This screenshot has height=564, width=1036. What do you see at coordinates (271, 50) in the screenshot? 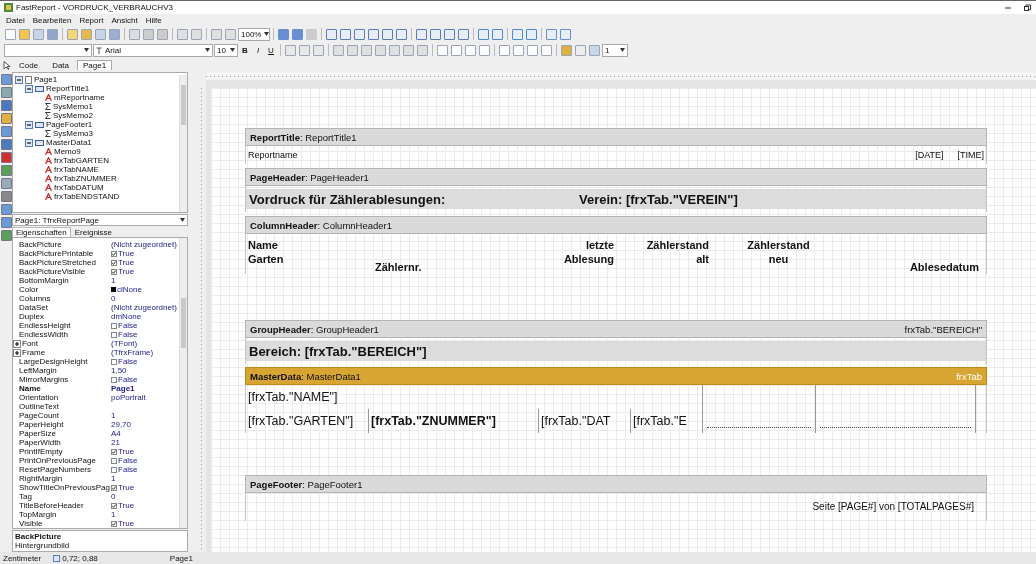
I see `format-button: U` at bounding box center [271, 50].